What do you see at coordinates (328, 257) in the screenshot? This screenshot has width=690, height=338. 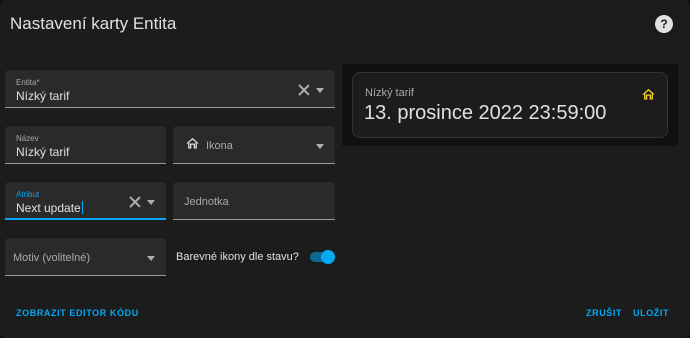 I see `state-color-toggle` at bounding box center [328, 257].